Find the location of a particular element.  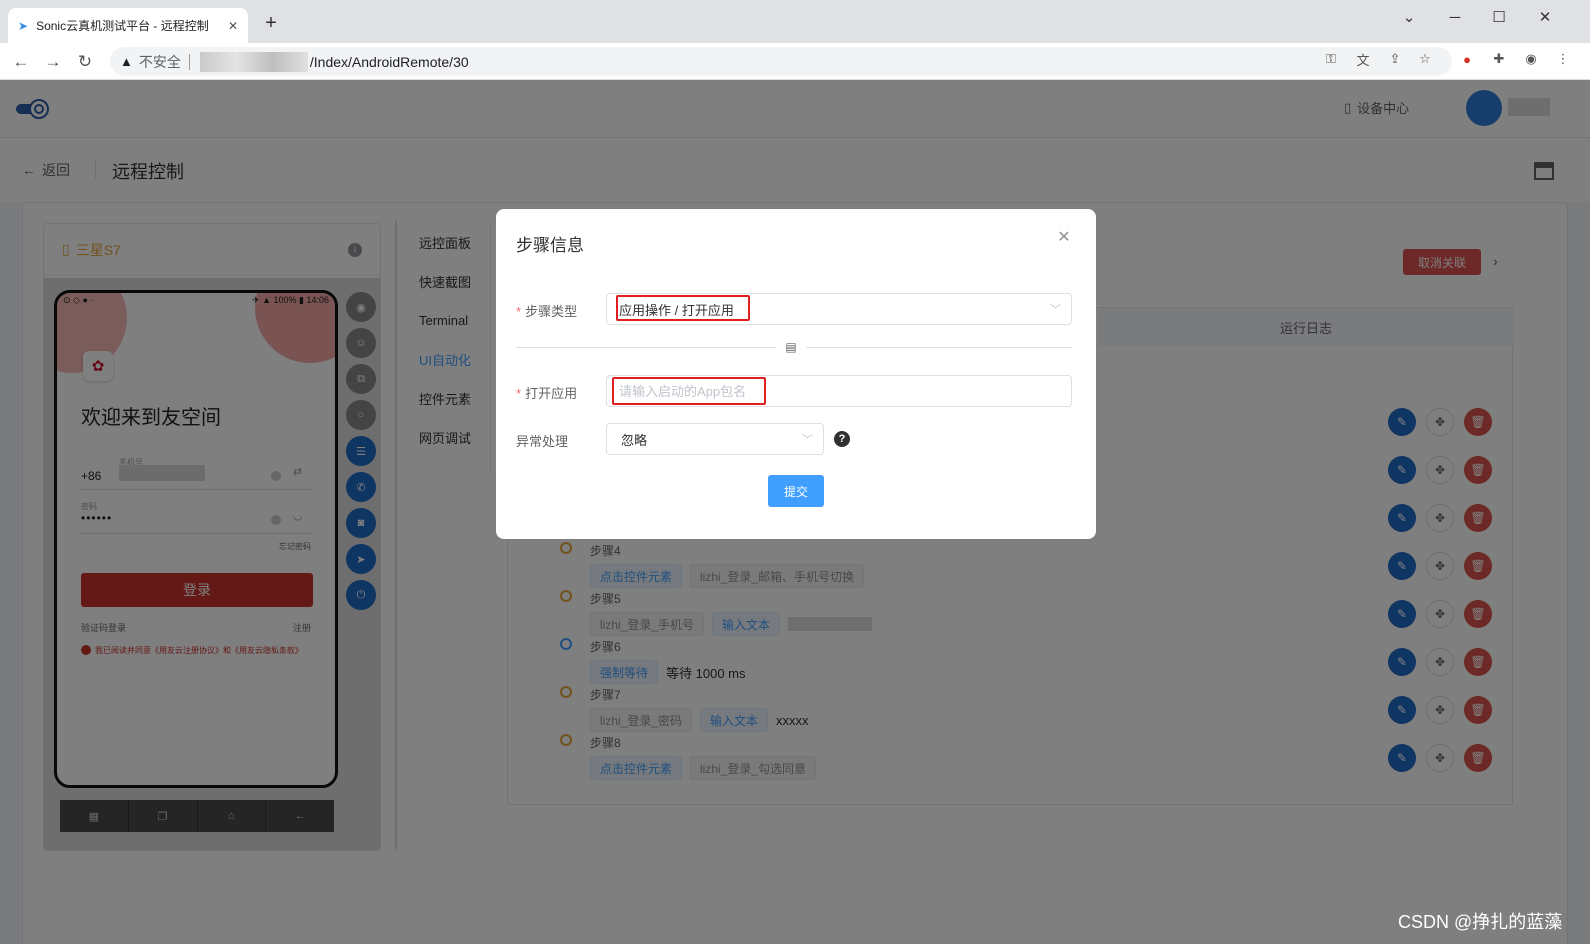

url-path: /Index/AndroidRemote/30 is located at coordinates (389, 61).